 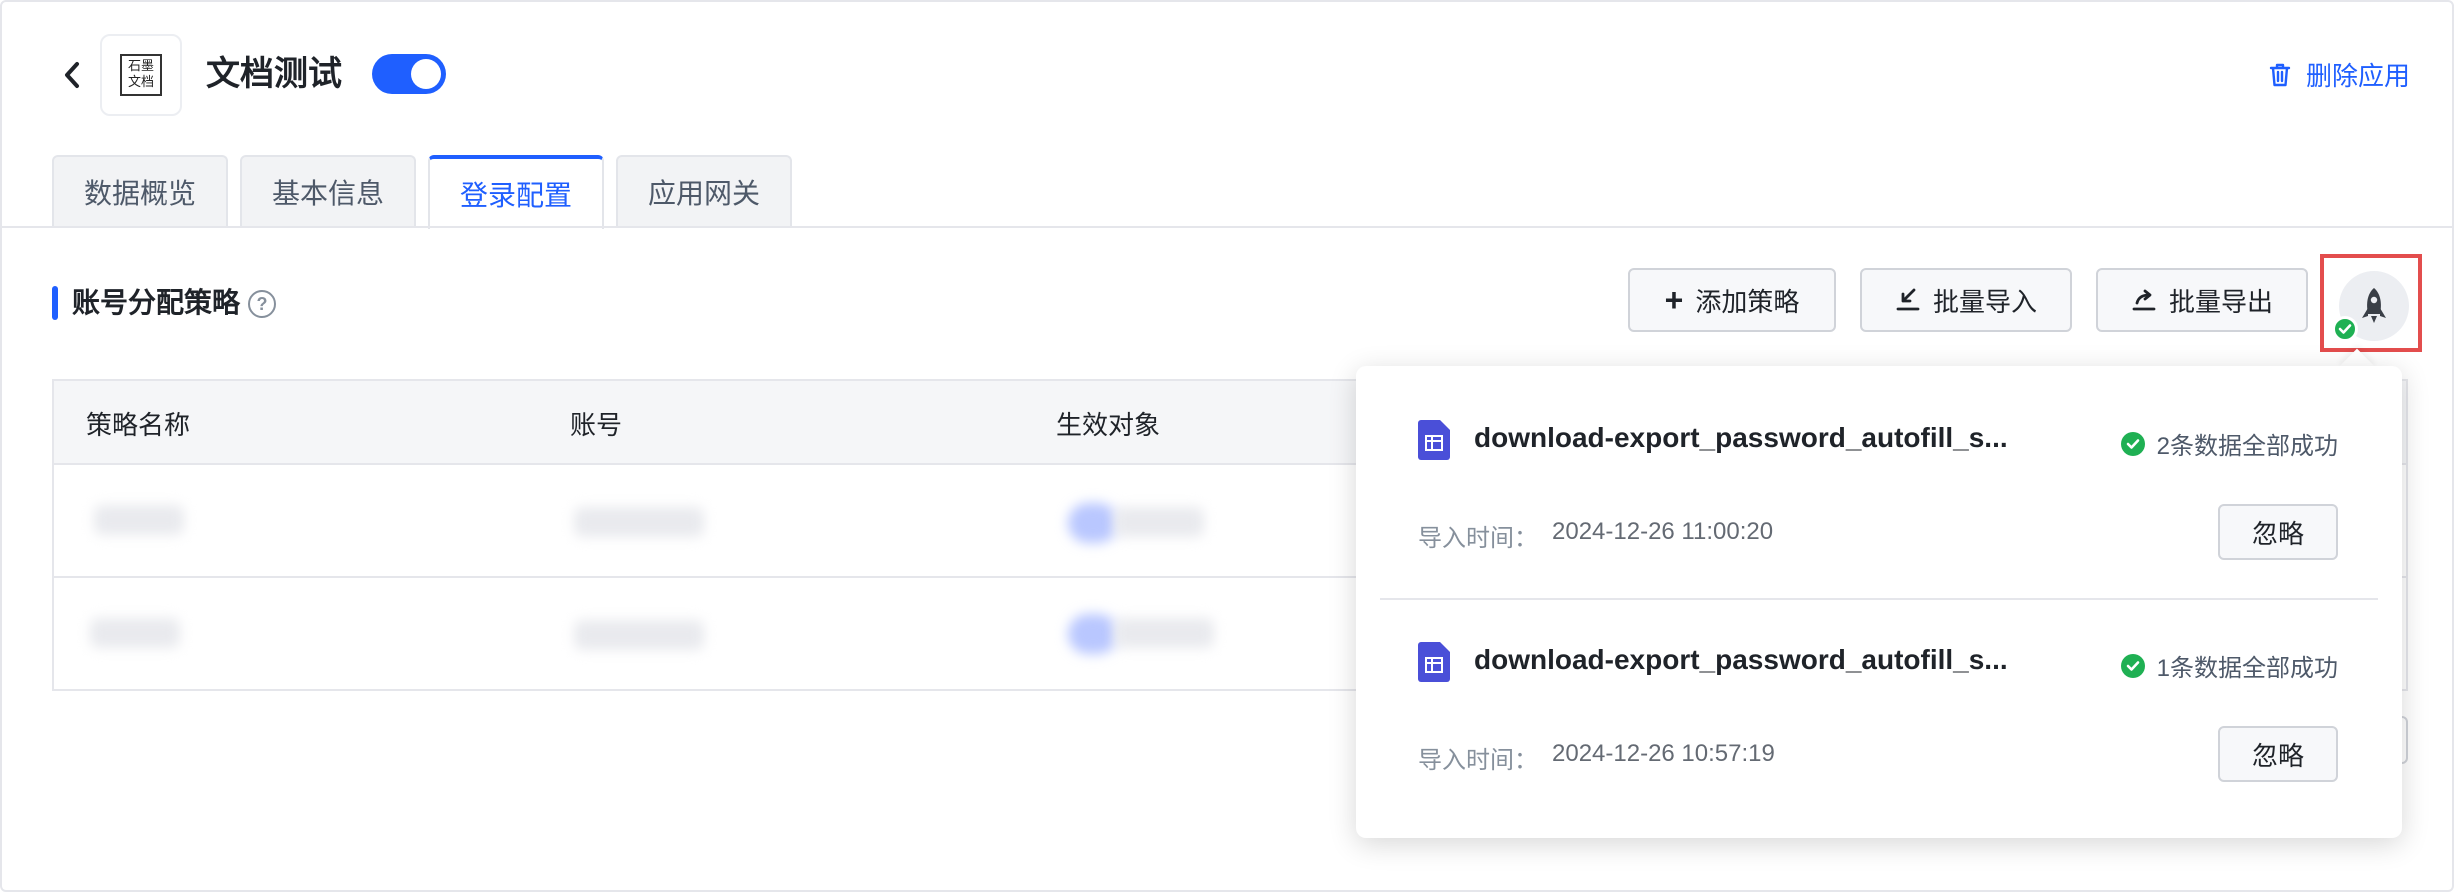 I want to click on section-title: 账号分配策略, so click(x=156, y=302).